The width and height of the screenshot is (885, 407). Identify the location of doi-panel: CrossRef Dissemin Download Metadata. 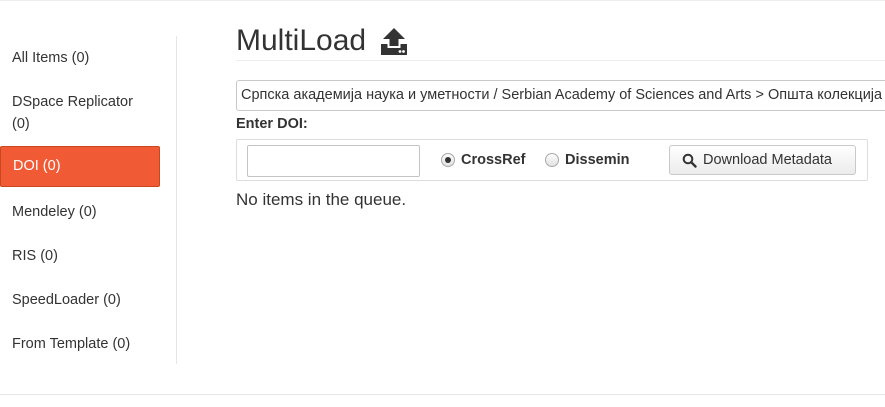
(552, 160).